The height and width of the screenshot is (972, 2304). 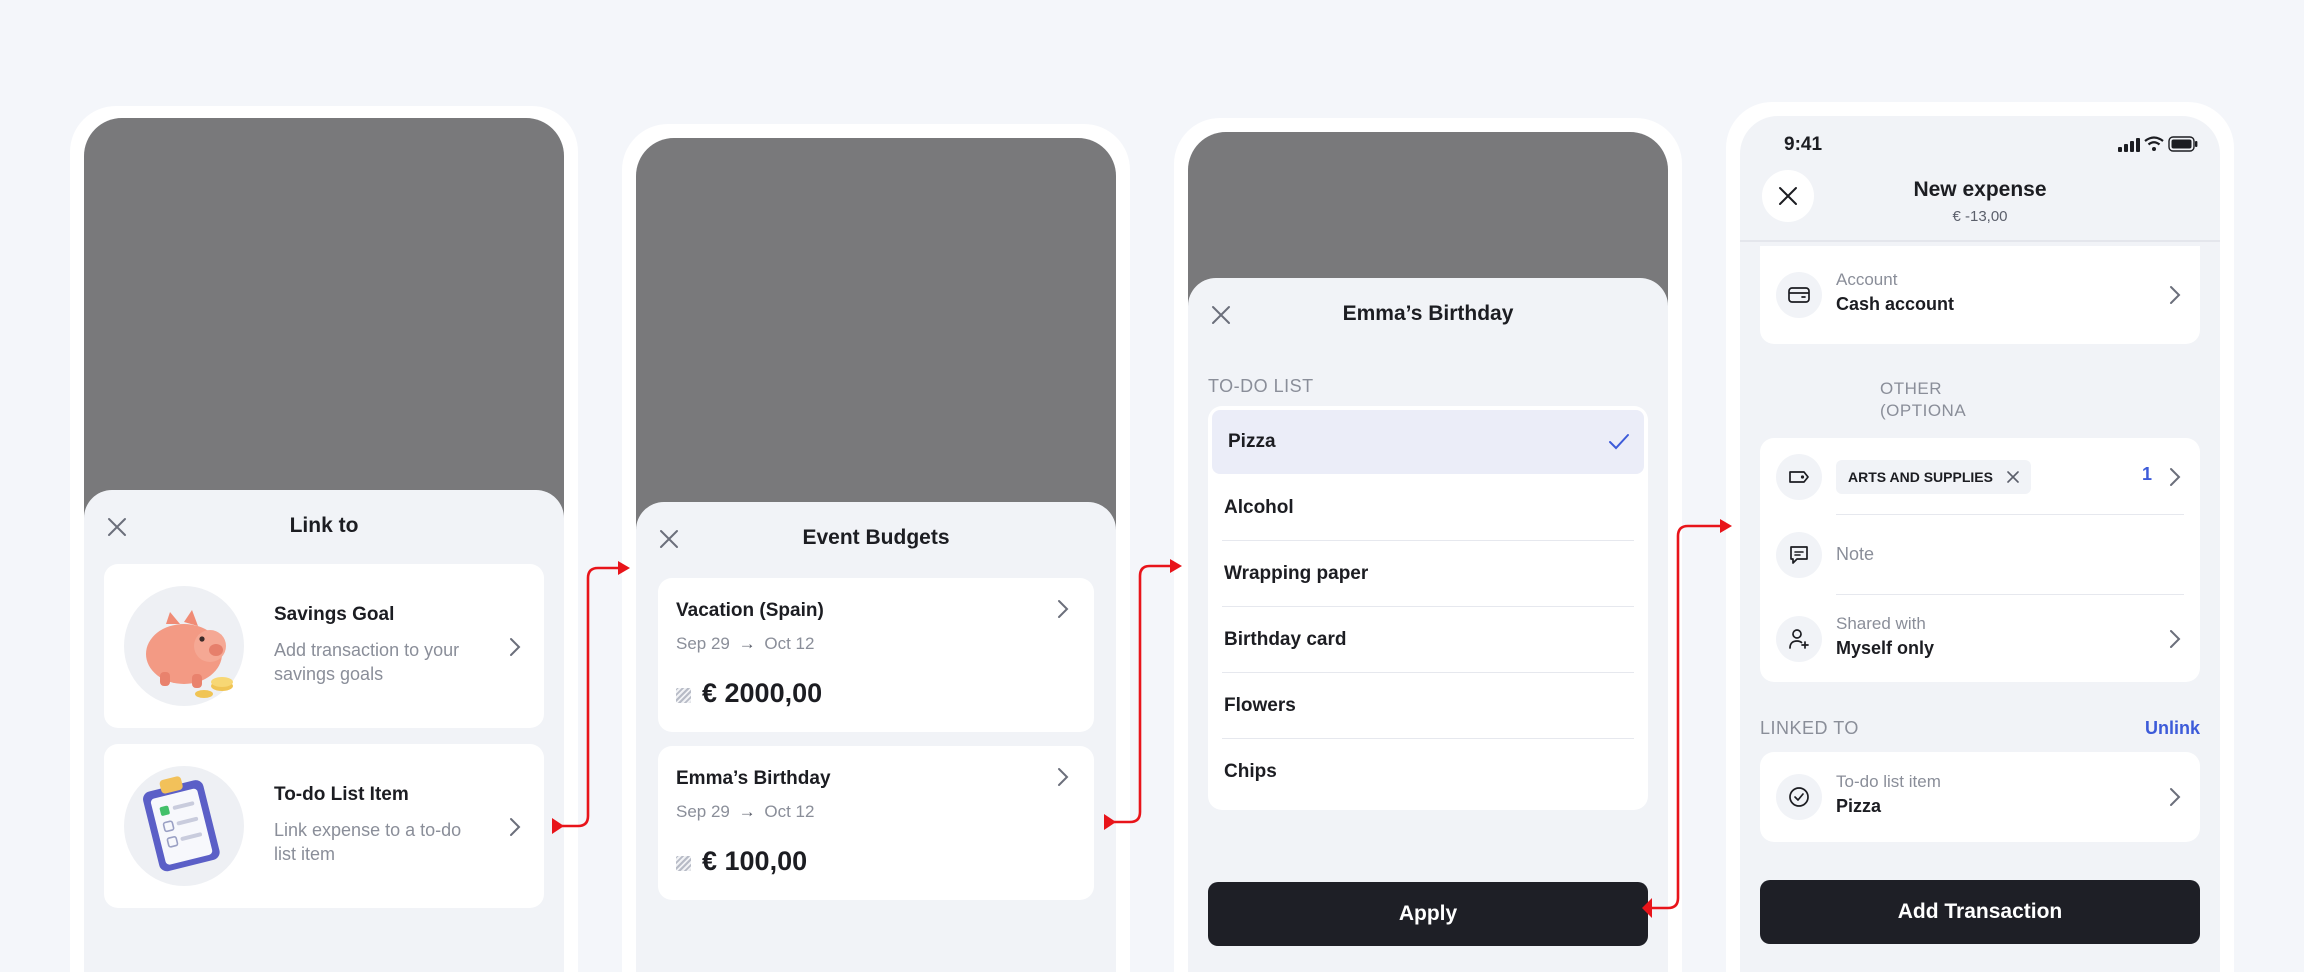 I want to click on piggy-bank-icon, so click(x=184, y=646).